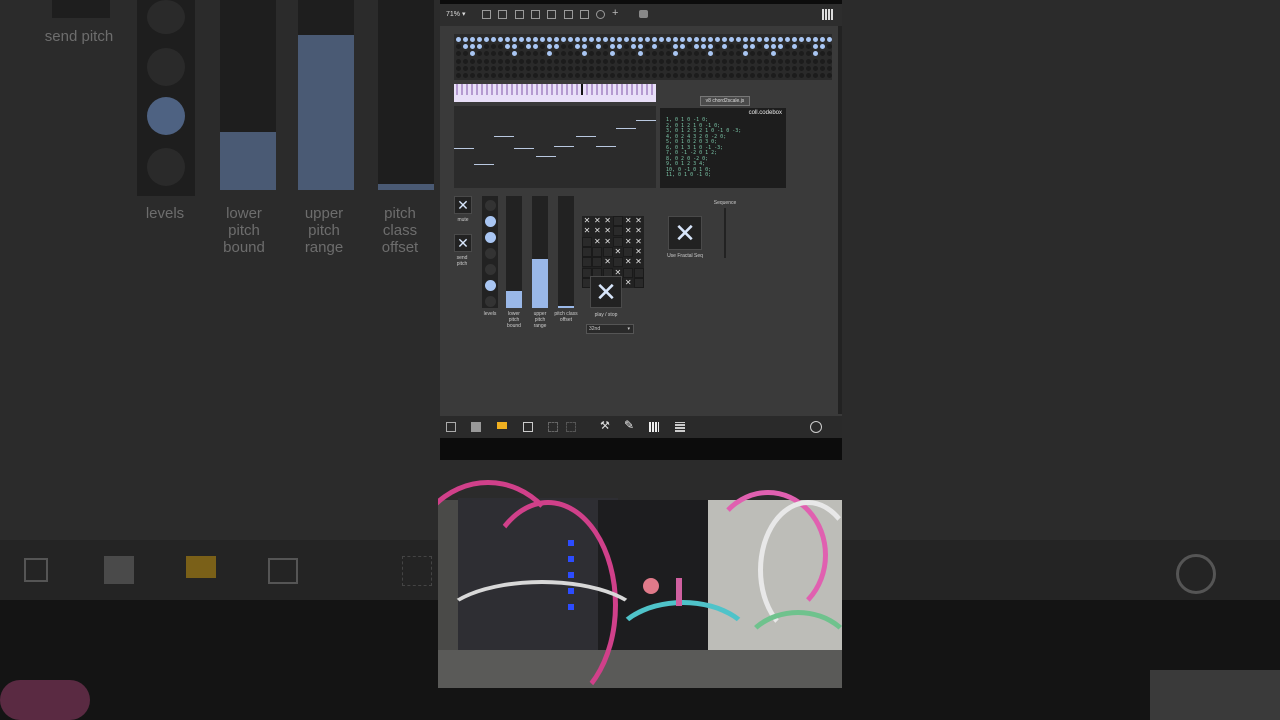  What do you see at coordinates (490, 252) in the screenshot?
I see `levels-control` at bounding box center [490, 252].